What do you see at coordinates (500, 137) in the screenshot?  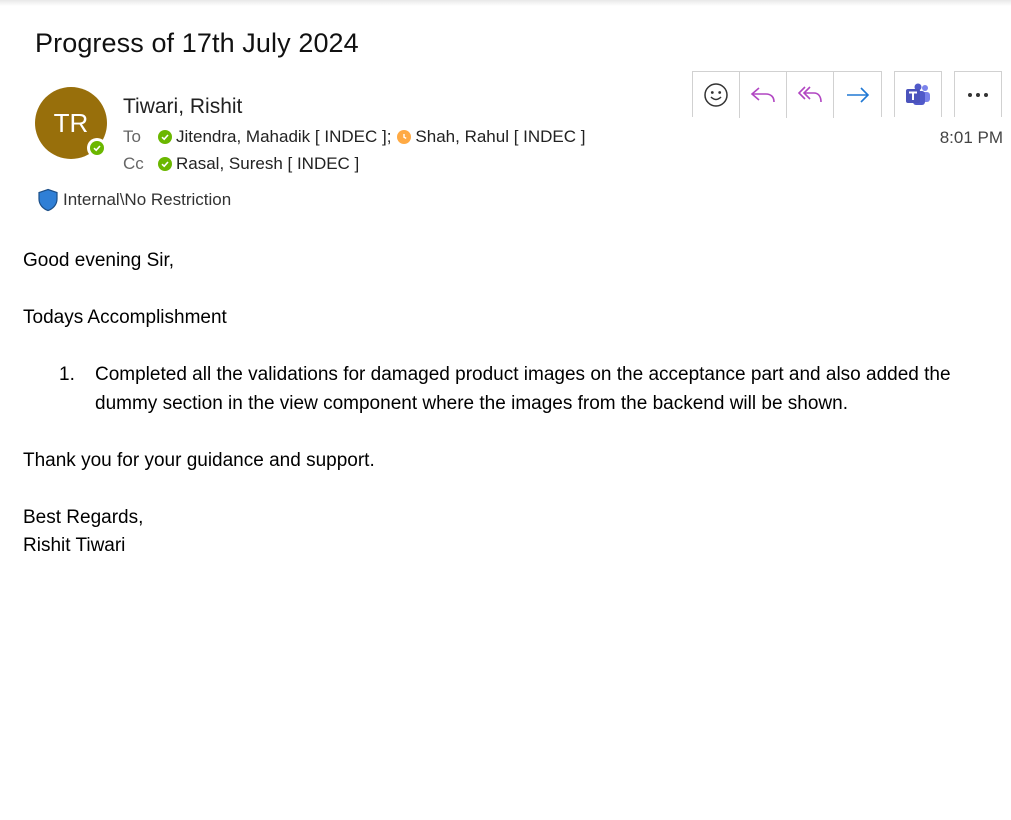 I see `recipient-shah: Shah, Rahul [ INDEC ]` at bounding box center [500, 137].